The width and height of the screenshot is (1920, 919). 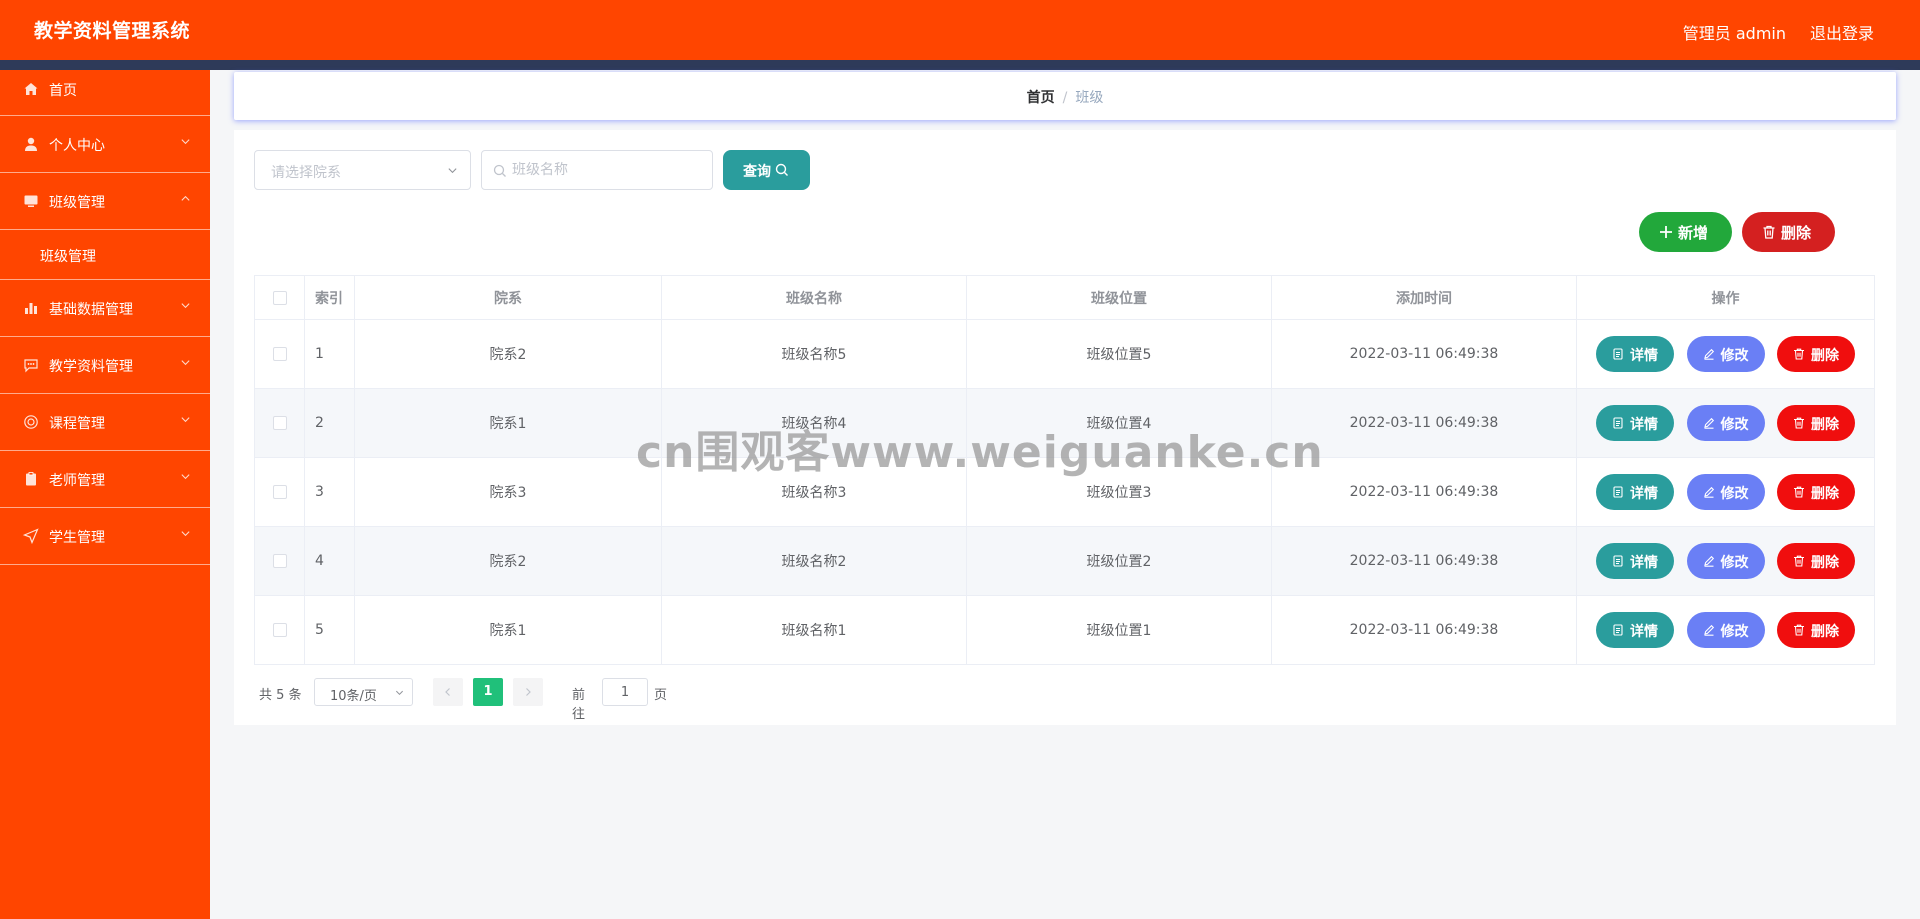 I want to click on sidebar-item-label: 老师管理, so click(x=77, y=481).